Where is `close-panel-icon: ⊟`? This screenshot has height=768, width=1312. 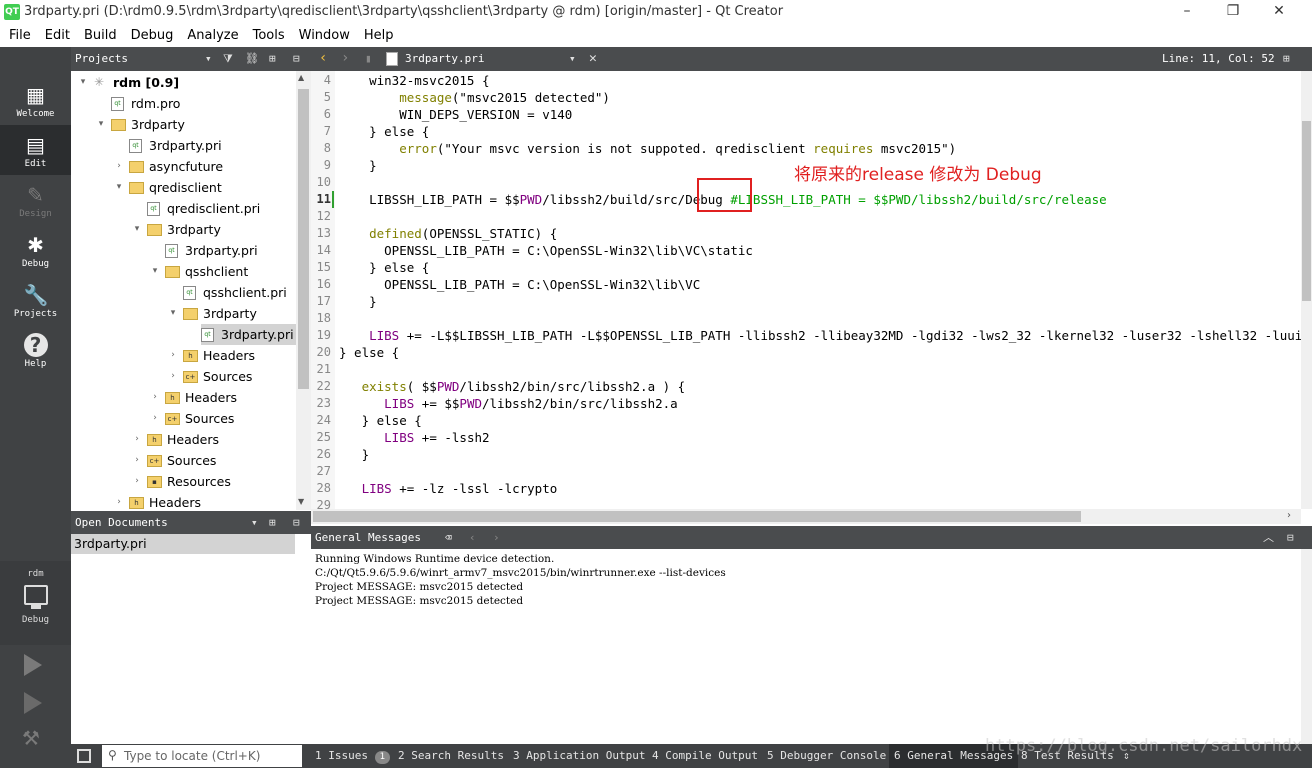
close-panel-icon: ⊟ is located at coordinates (296, 58).